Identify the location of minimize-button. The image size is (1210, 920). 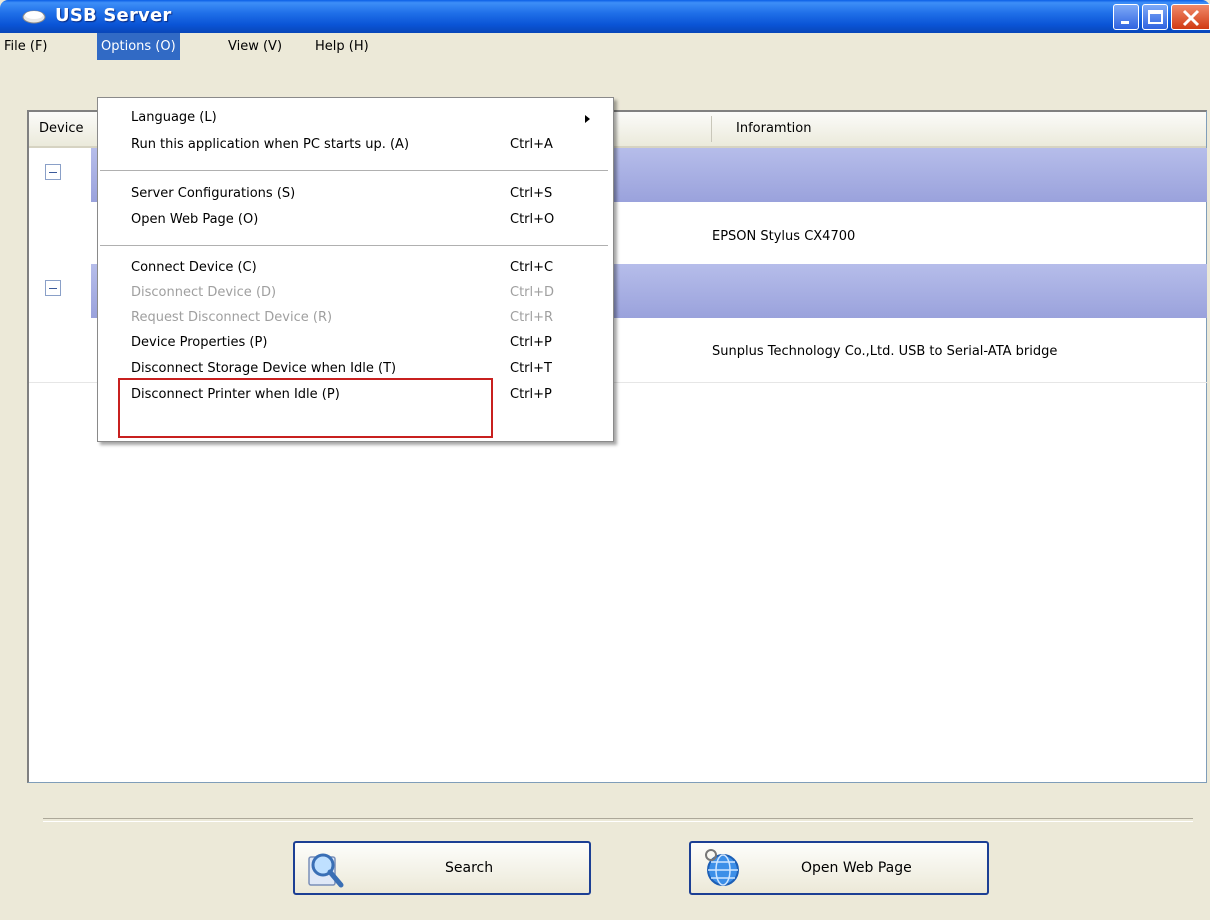
(1126, 17).